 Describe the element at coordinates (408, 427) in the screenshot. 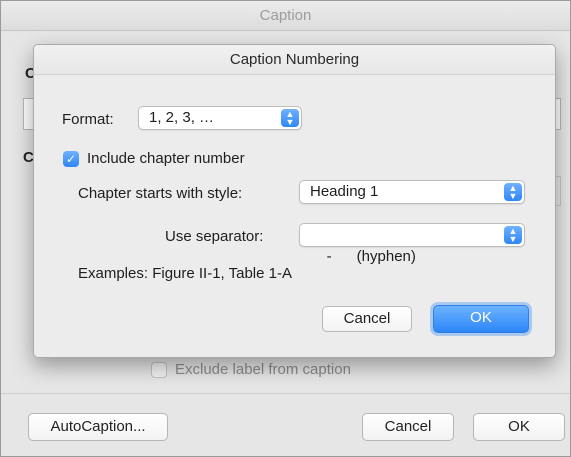

I see `caption-cancel-button: Cancel` at that location.